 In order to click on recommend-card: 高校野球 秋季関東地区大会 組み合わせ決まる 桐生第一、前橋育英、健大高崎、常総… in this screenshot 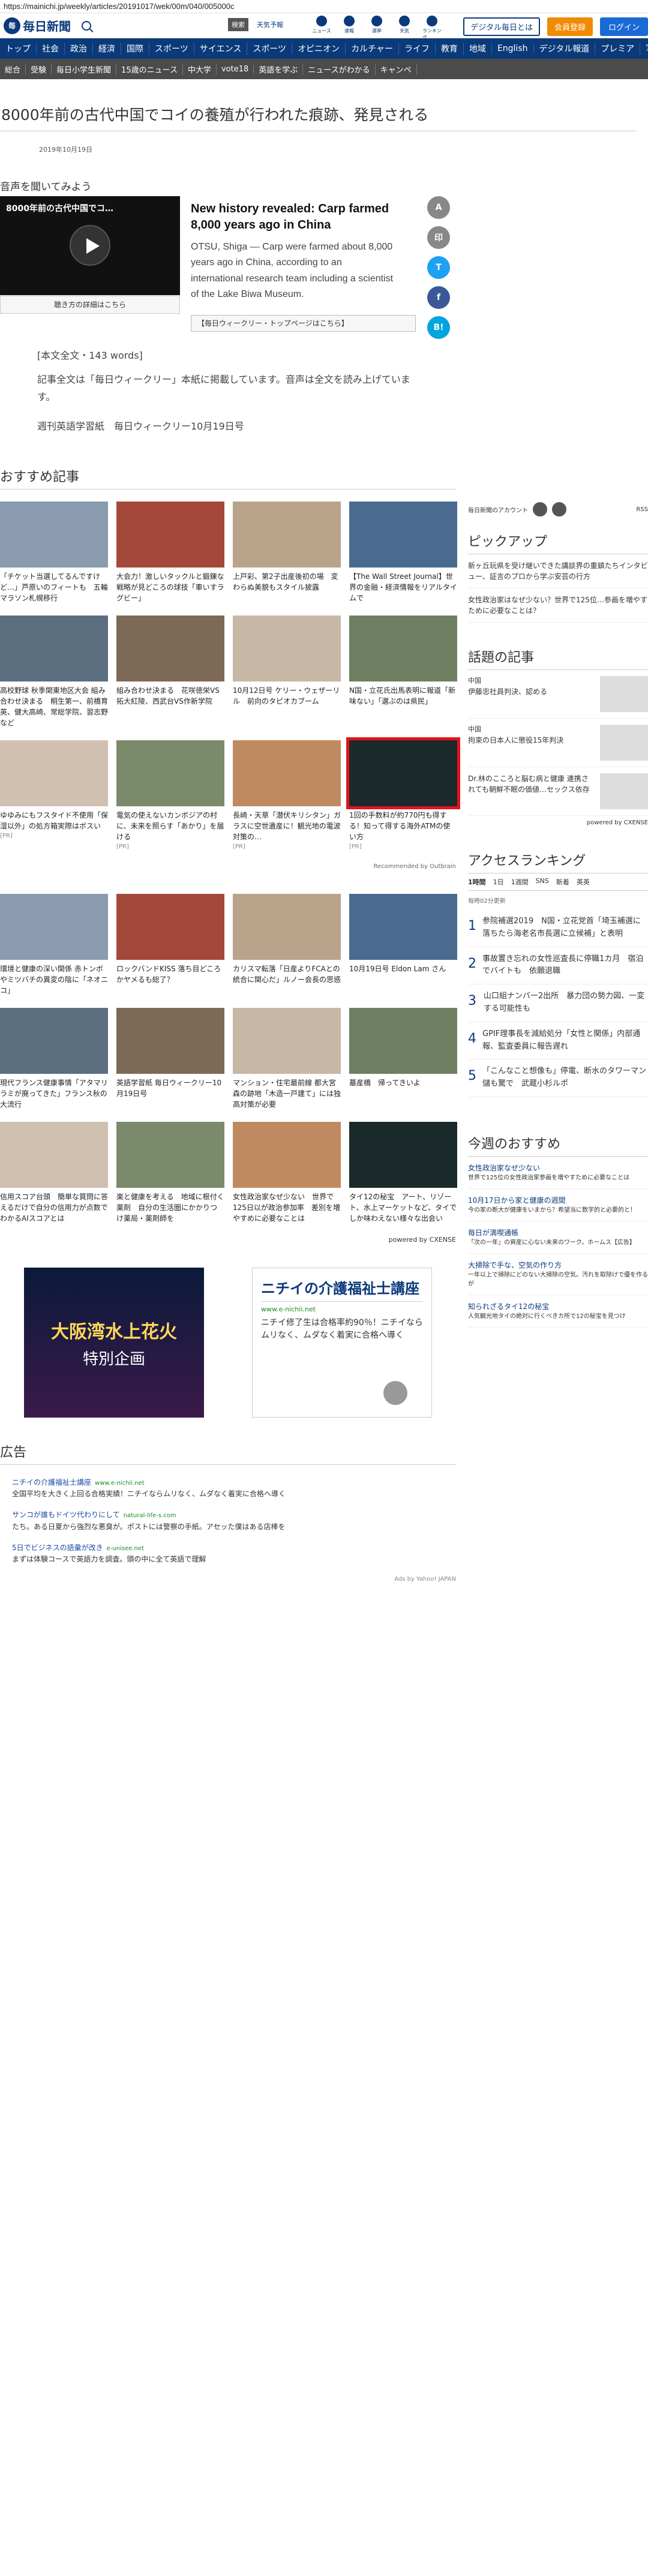, I will do `click(54, 672)`.